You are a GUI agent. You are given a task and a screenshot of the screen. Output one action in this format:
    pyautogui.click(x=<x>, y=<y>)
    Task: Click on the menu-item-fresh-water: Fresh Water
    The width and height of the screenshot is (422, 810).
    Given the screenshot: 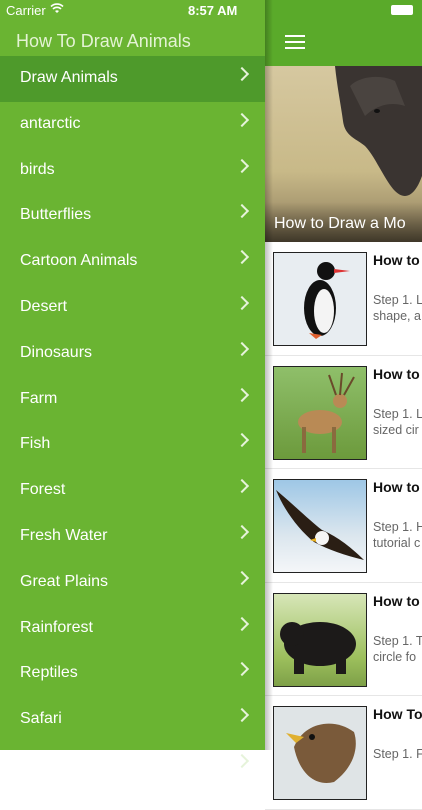 What is the action you would take?
    pyautogui.click(x=132, y=537)
    